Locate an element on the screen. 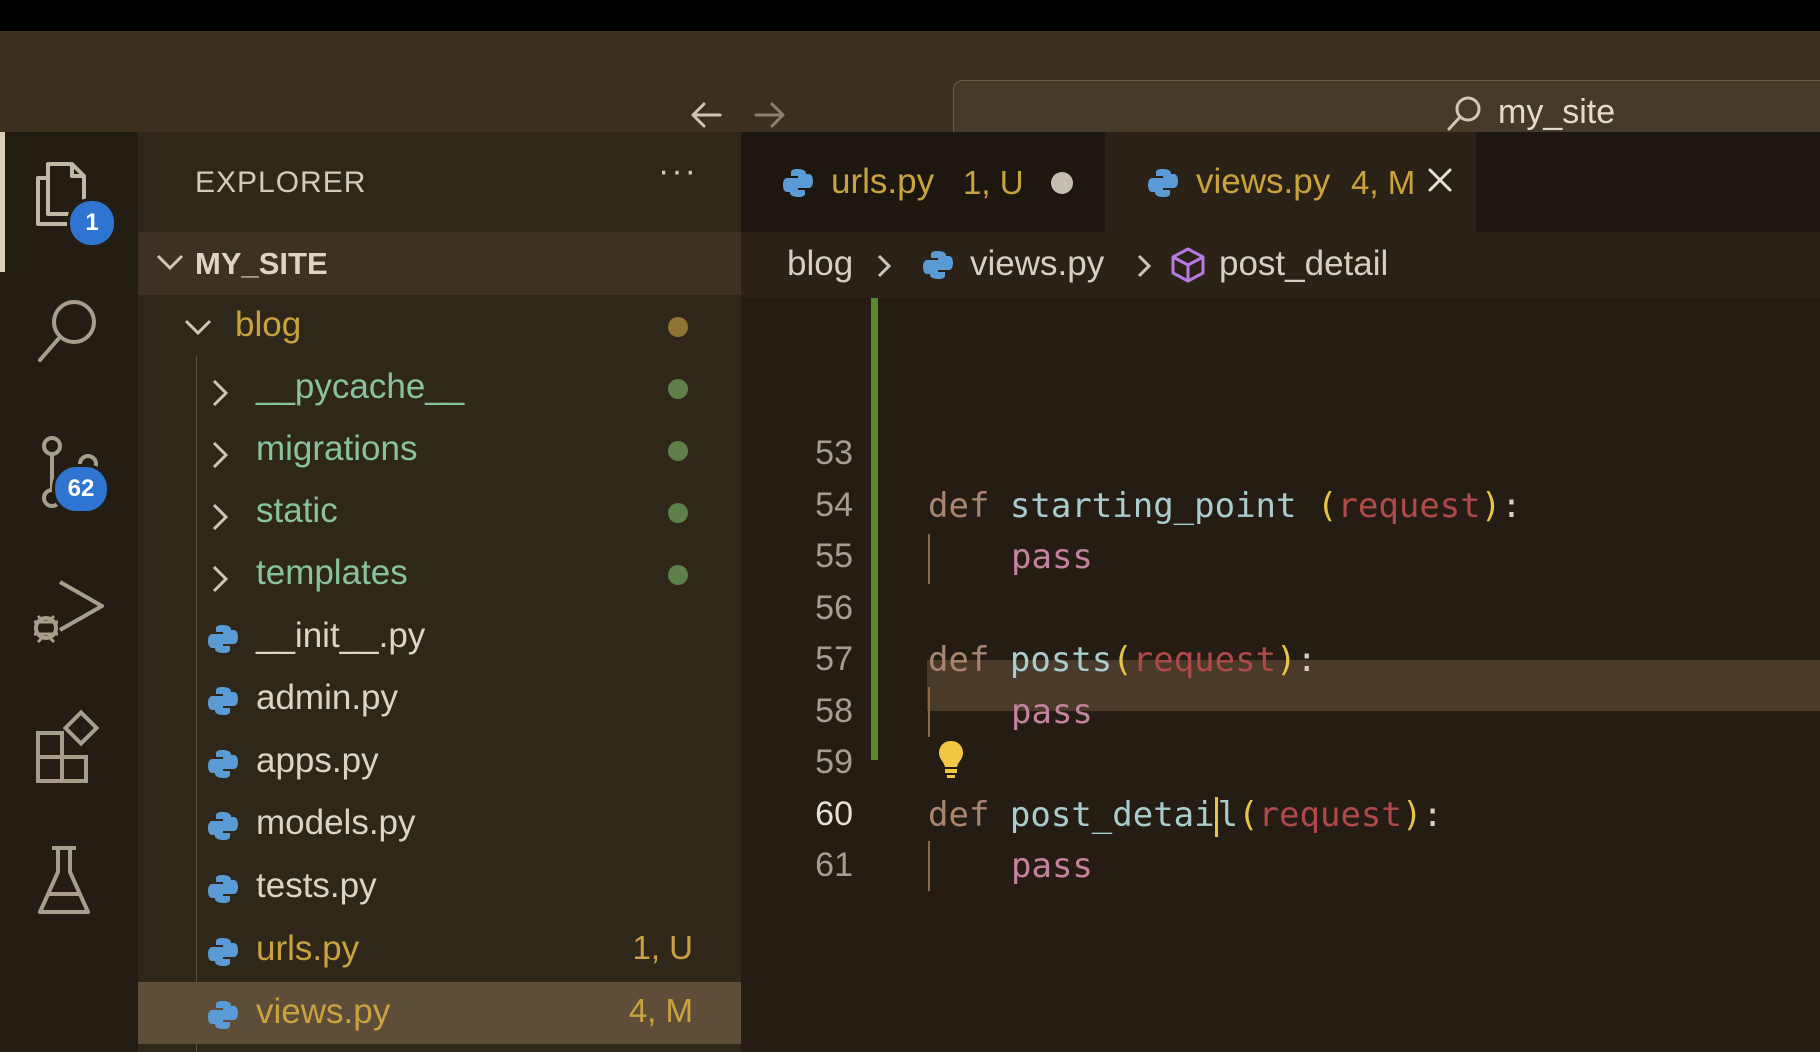 The height and width of the screenshot is (1052, 1820). run-debug-activity is located at coordinates (69, 612).